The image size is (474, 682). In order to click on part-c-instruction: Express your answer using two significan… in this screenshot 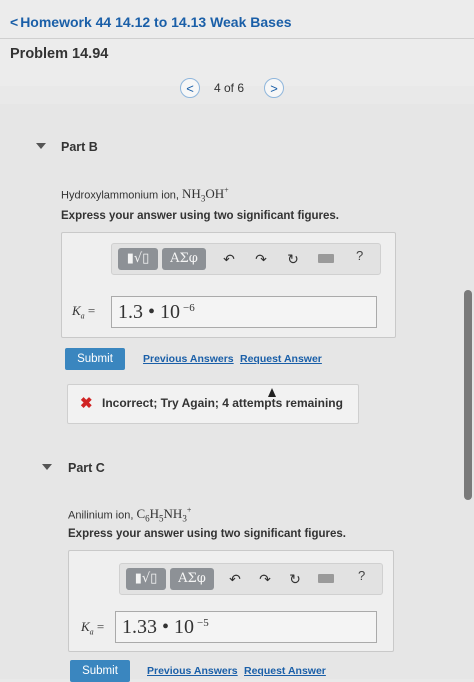, I will do `click(207, 534)`.